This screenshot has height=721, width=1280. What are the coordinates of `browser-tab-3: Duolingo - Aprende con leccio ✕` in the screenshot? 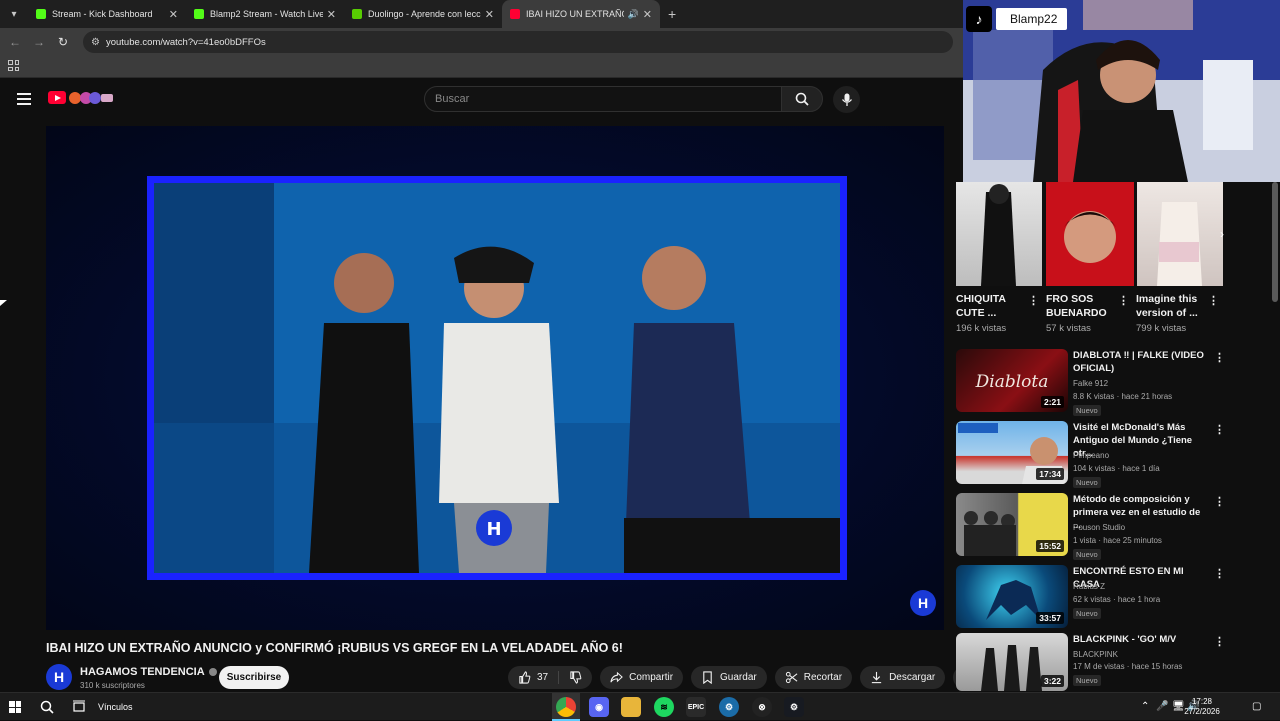 It's located at (423, 14).